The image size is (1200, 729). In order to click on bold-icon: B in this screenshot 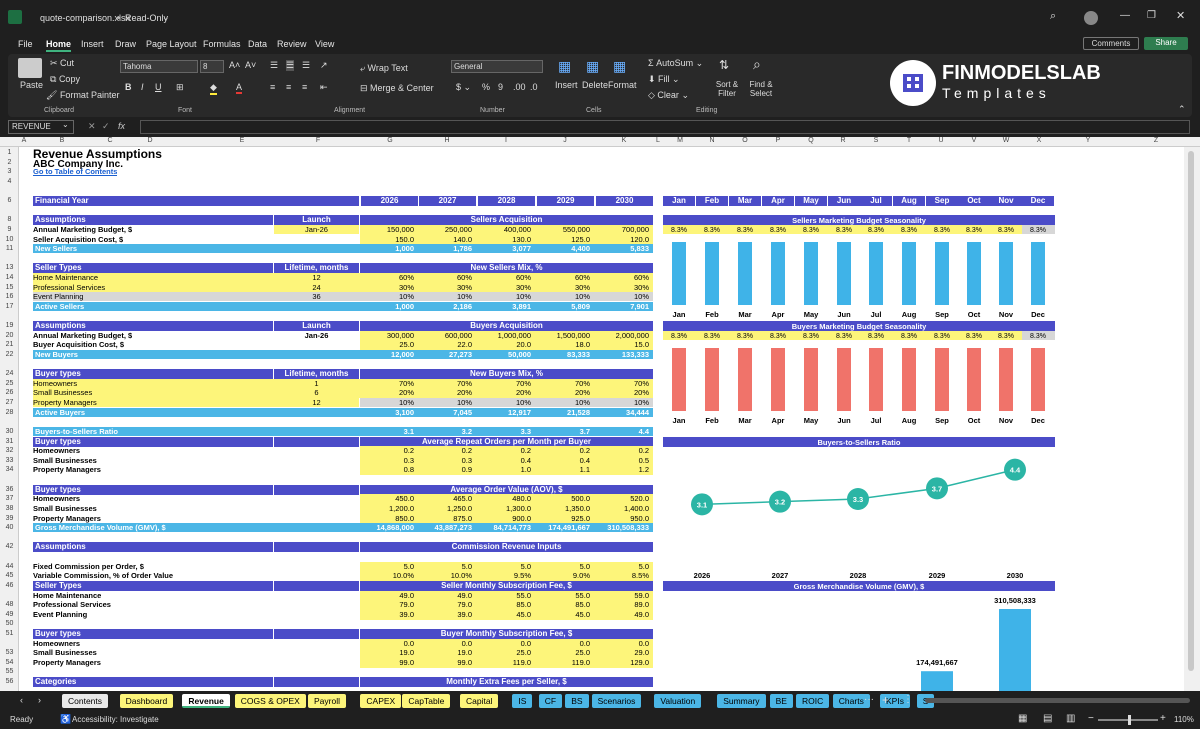, I will do `click(128, 87)`.